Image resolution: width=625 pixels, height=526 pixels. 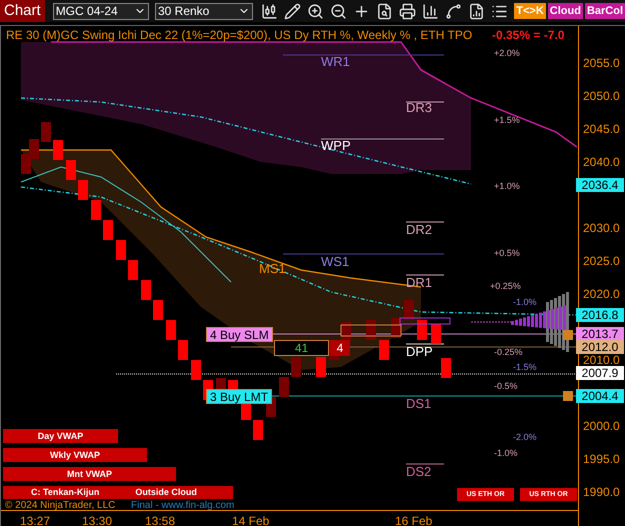 I want to click on time-label: 13:58, so click(x=160, y=519).